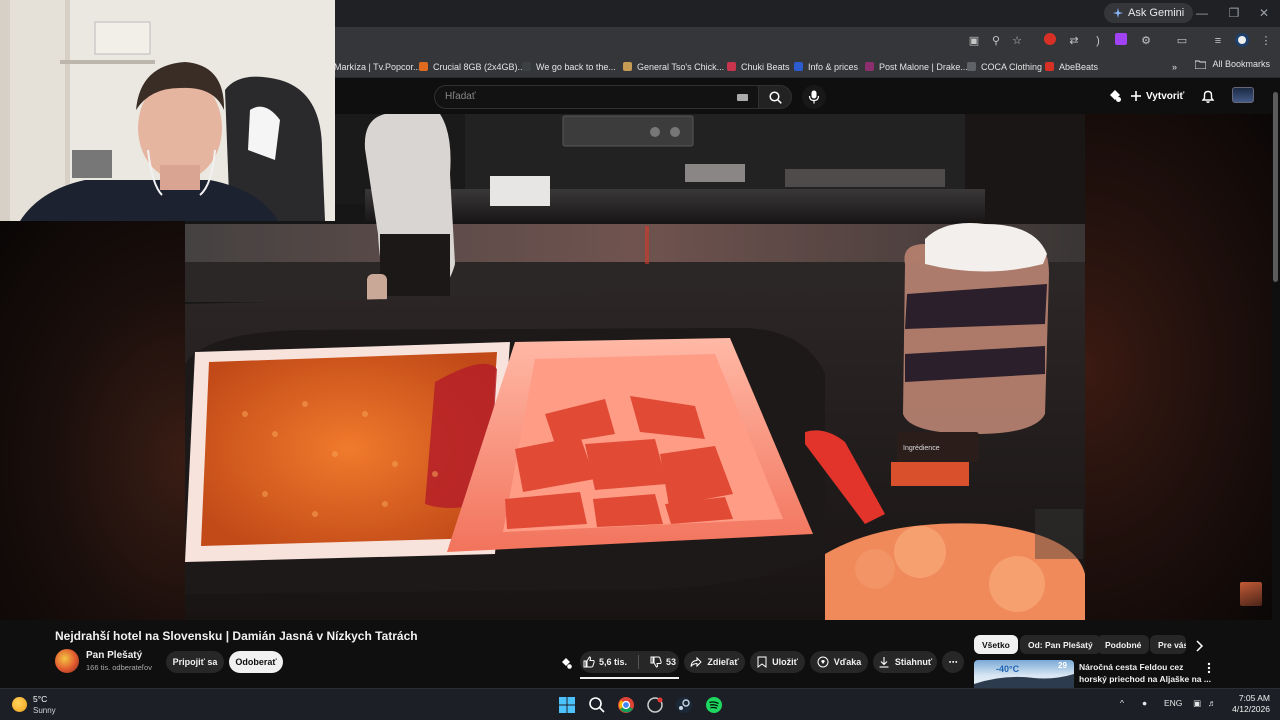  I want to click on extension-blue-icon: ), so click(1098, 41).